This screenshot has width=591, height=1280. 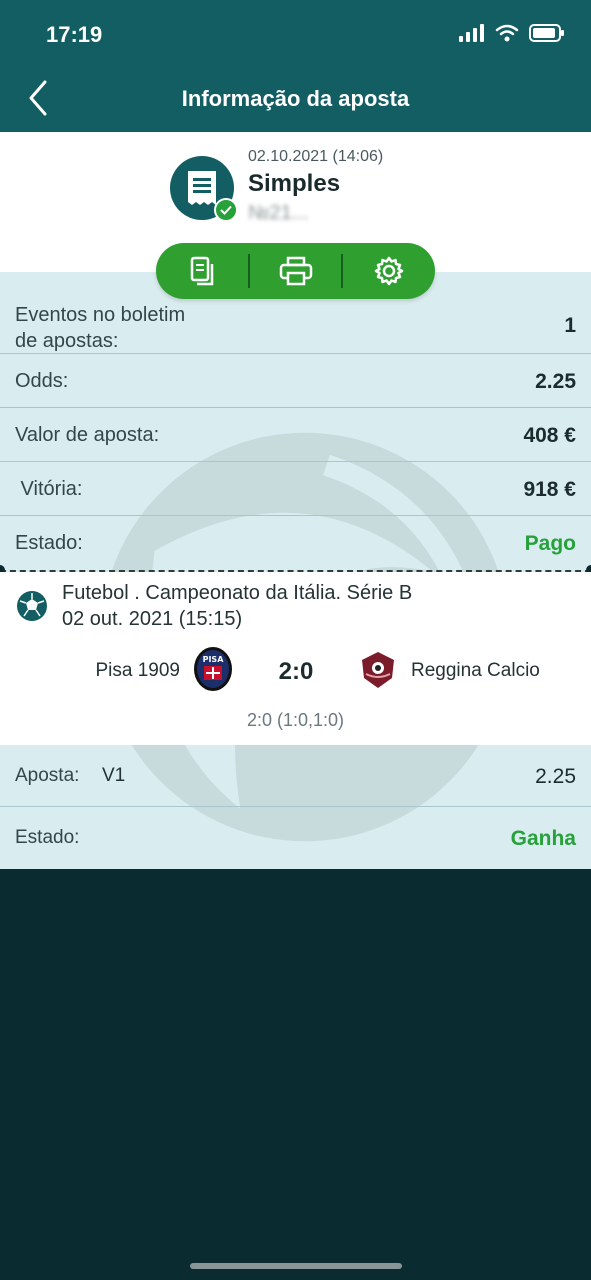 I want to click on status-bar: 17:19, so click(x=295, y=32).